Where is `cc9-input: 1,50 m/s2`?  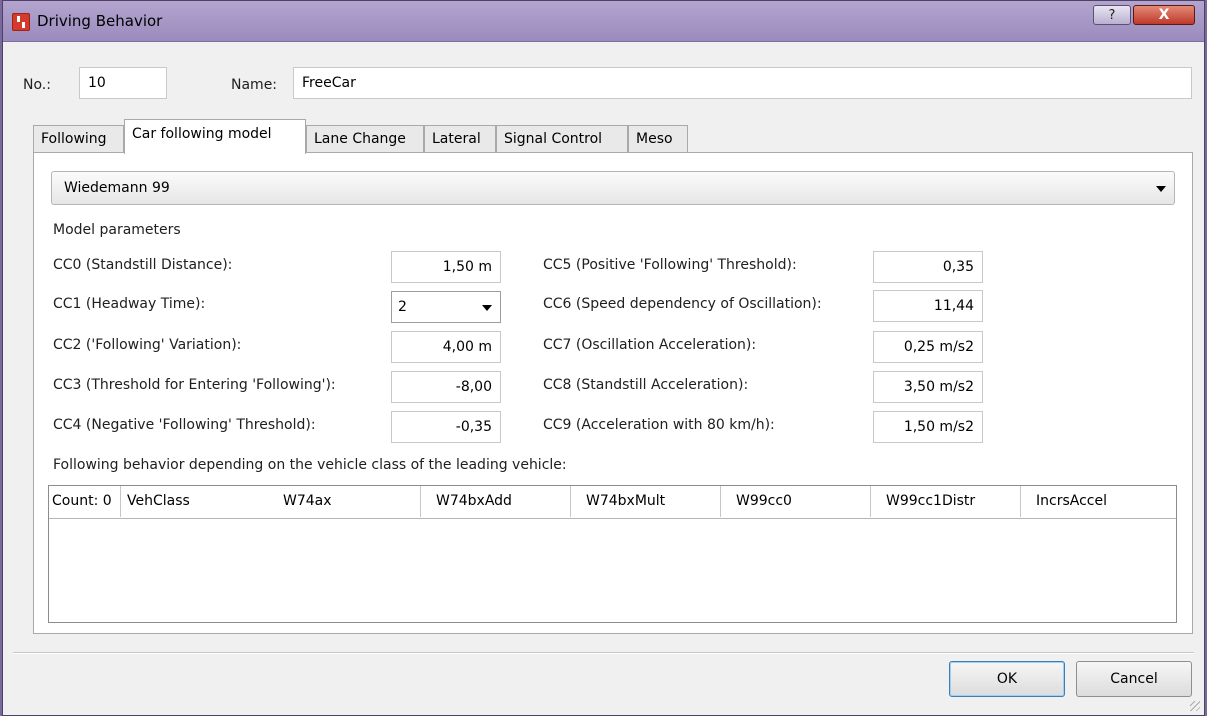 cc9-input: 1,50 m/s2 is located at coordinates (928, 427).